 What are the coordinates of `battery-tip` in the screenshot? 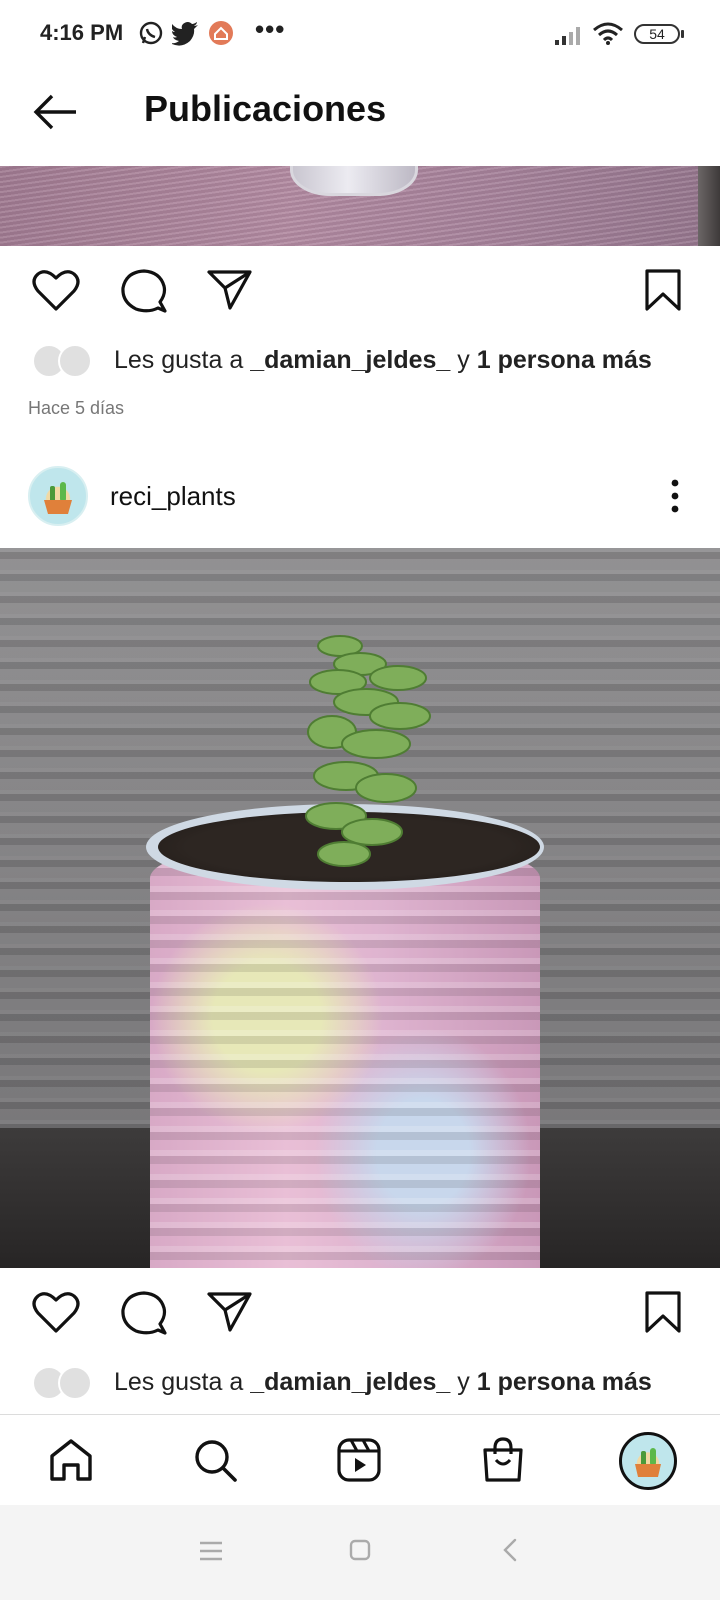 It's located at (682, 34).